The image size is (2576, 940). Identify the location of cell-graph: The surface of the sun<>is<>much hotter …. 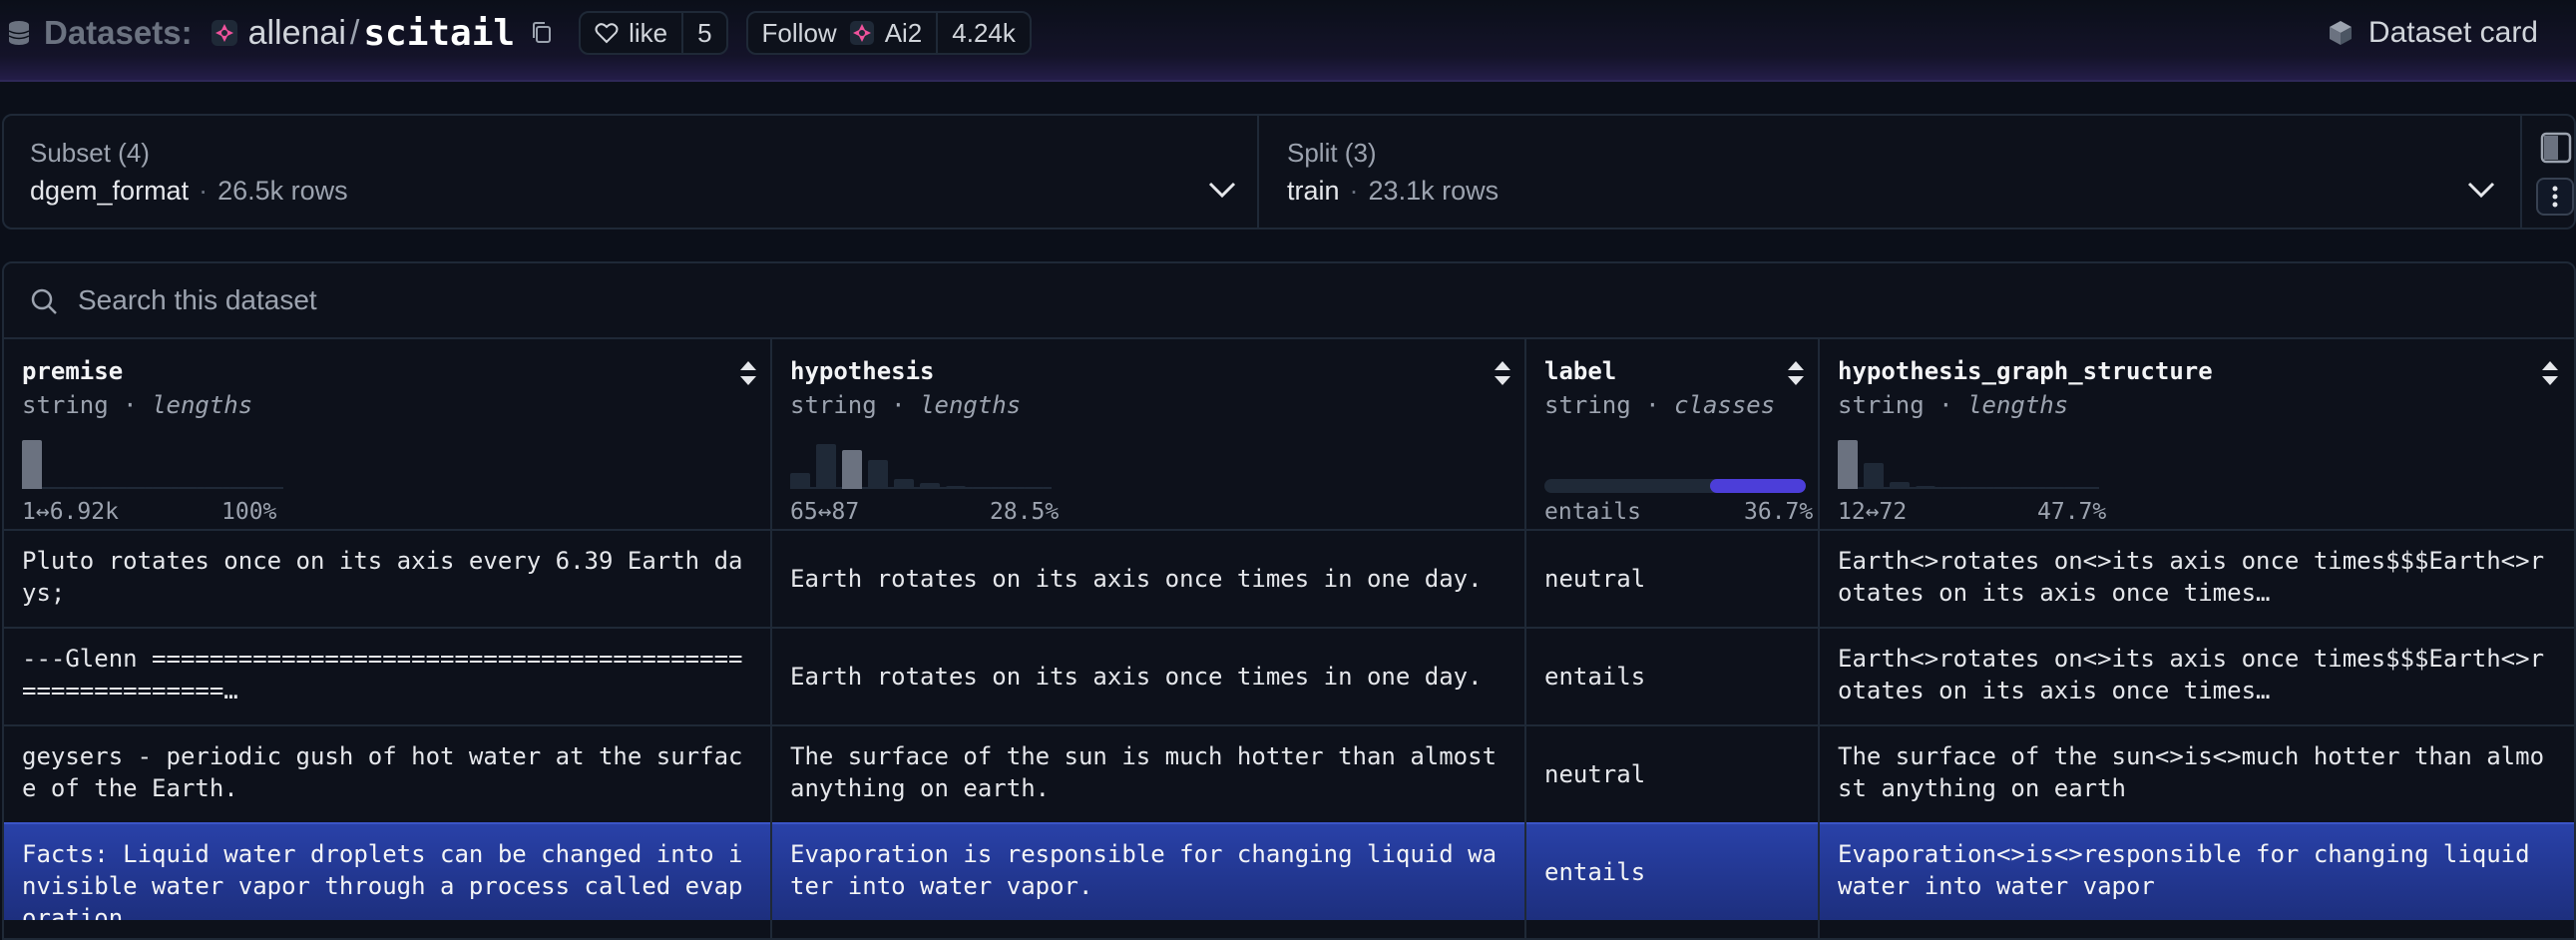
(2197, 774).